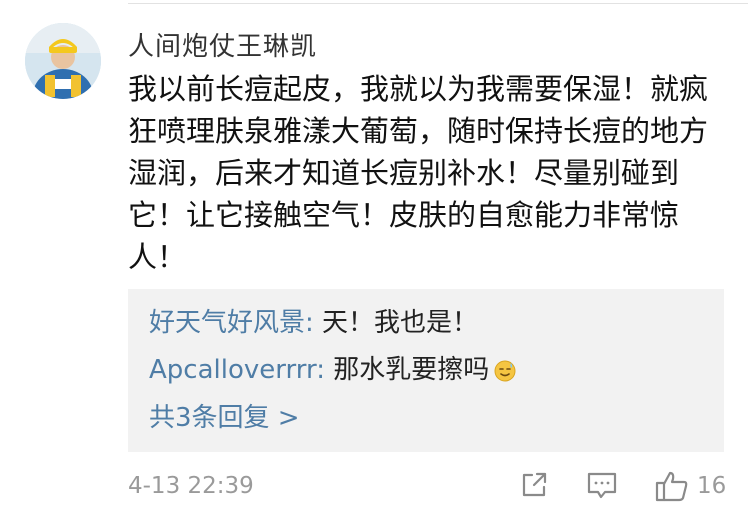  Describe the element at coordinates (222, 44) in the screenshot. I see `comment-author: 人间炮仗王琳凯` at that location.